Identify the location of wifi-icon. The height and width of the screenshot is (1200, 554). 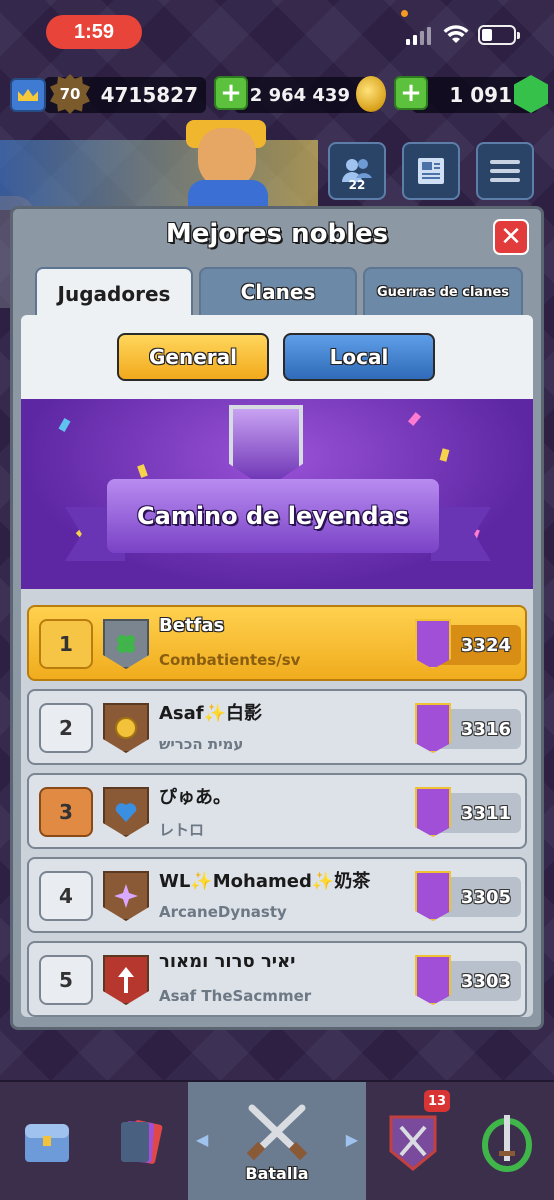
(456, 34).